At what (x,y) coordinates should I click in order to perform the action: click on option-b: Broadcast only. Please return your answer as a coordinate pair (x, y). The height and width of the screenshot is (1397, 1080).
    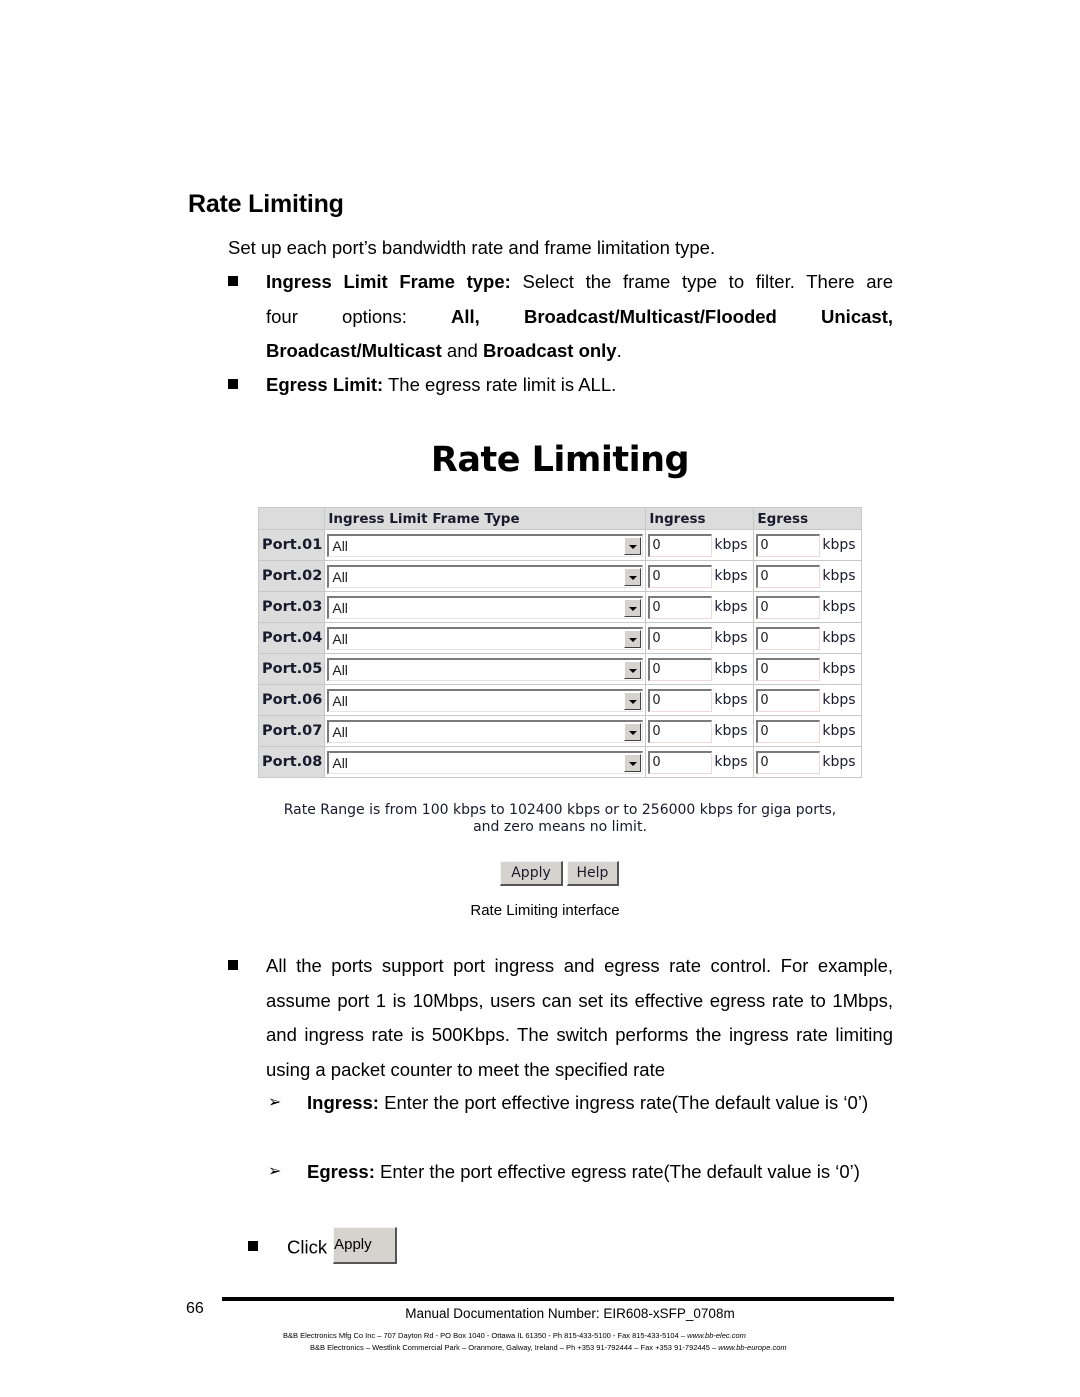
    Looking at the image, I should click on (549, 350).